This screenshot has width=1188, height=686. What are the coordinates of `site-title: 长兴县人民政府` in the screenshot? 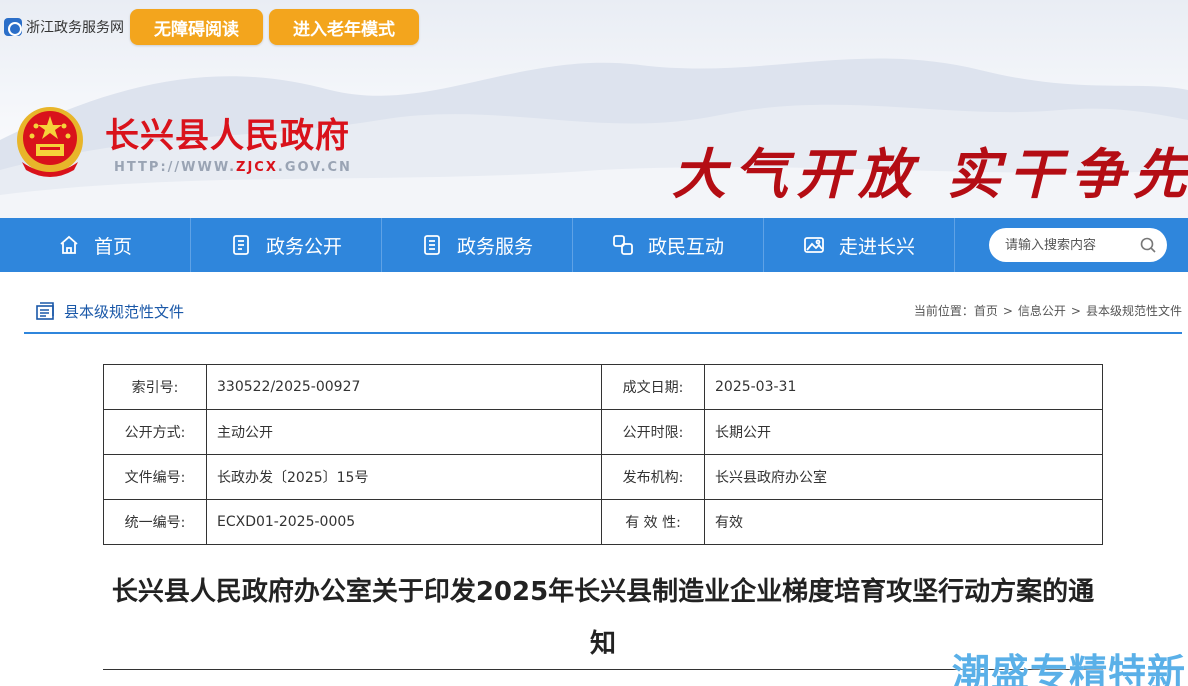 It's located at (227, 132).